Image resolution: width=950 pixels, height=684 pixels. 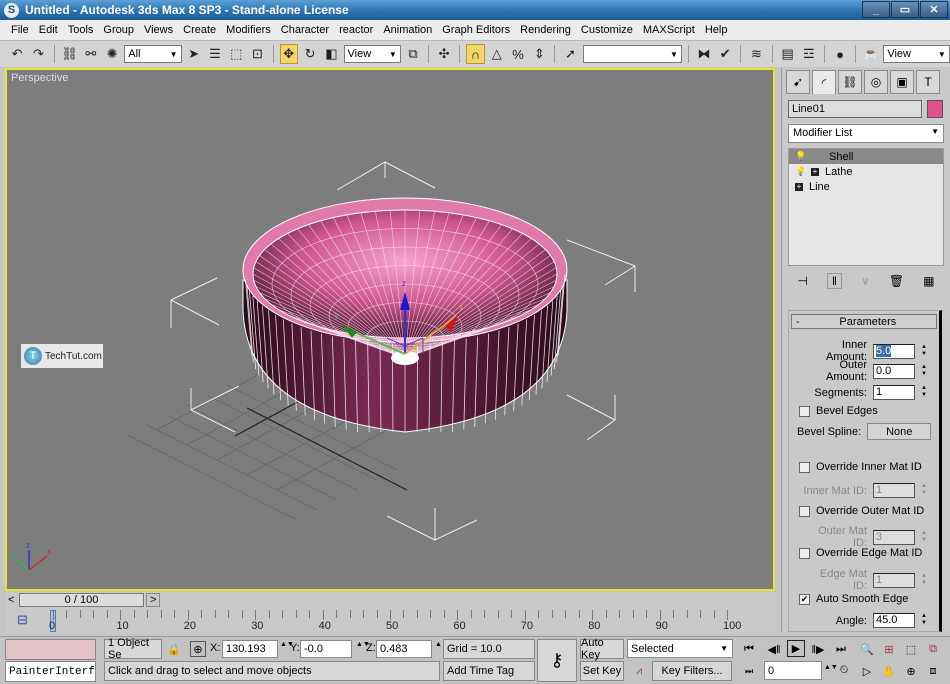 What do you see at coordinates (704, 54) in the screenshot?
I see `mirror-icon: ⧓` at bounding box center [704, 54].